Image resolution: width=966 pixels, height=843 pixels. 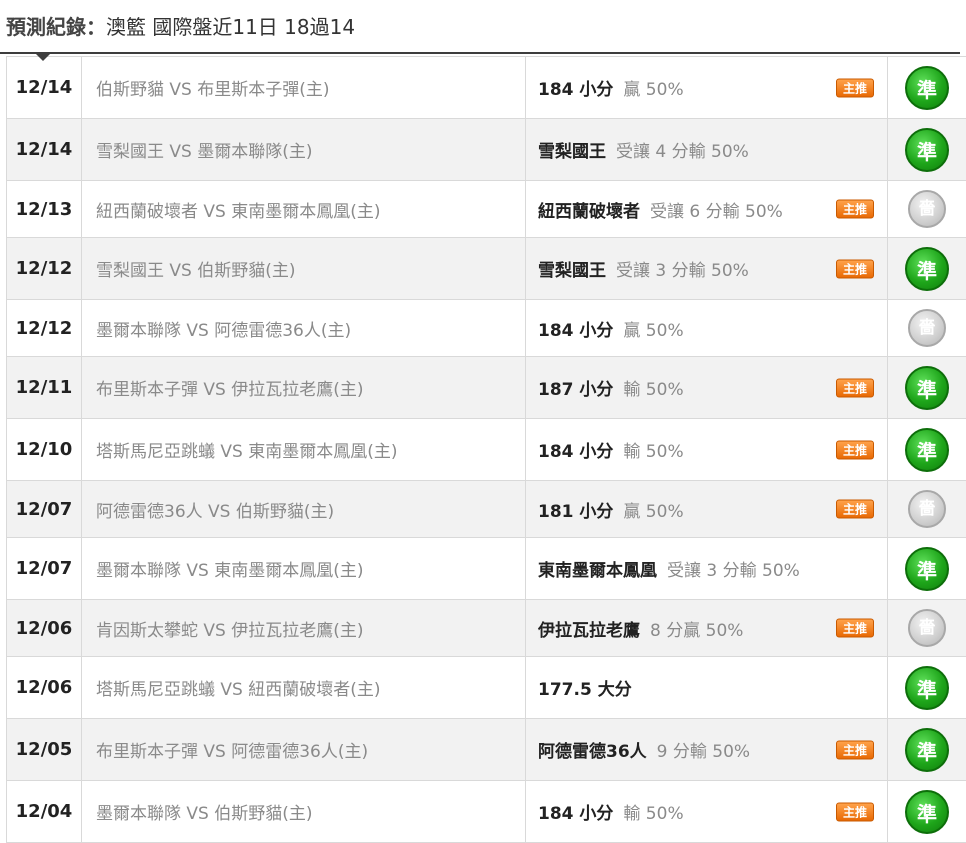 I want to click on record-row: 12/14雪梨國王 VS 墨爾本聯隊(主)雪梨國王受讓 4 分輸 50%準, so click(x=486, y=150).